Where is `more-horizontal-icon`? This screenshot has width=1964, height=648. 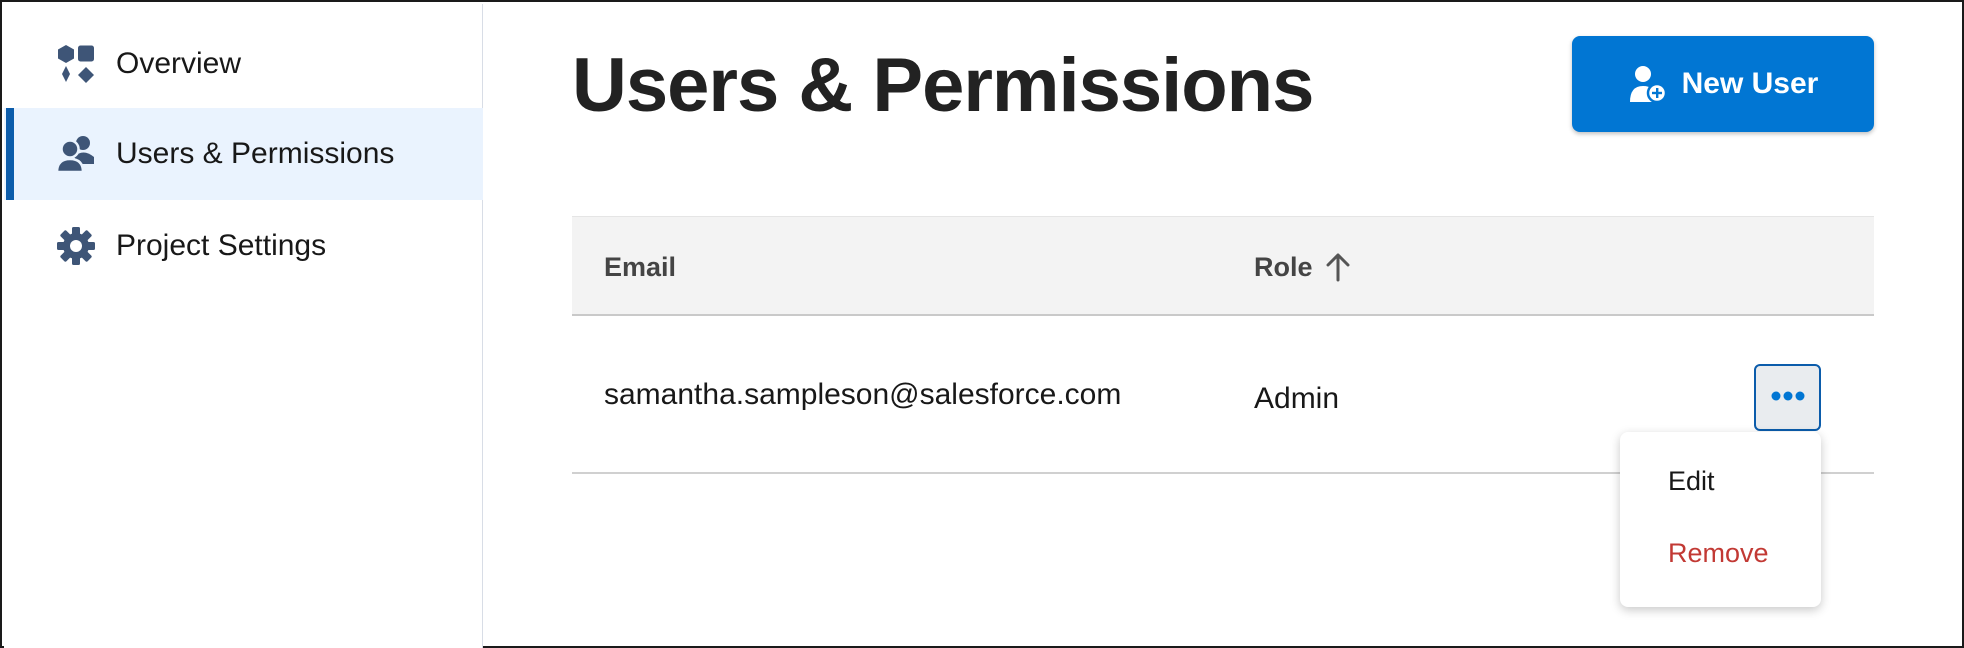 more-horizontal-icon is located at coordinates (1788, 398).